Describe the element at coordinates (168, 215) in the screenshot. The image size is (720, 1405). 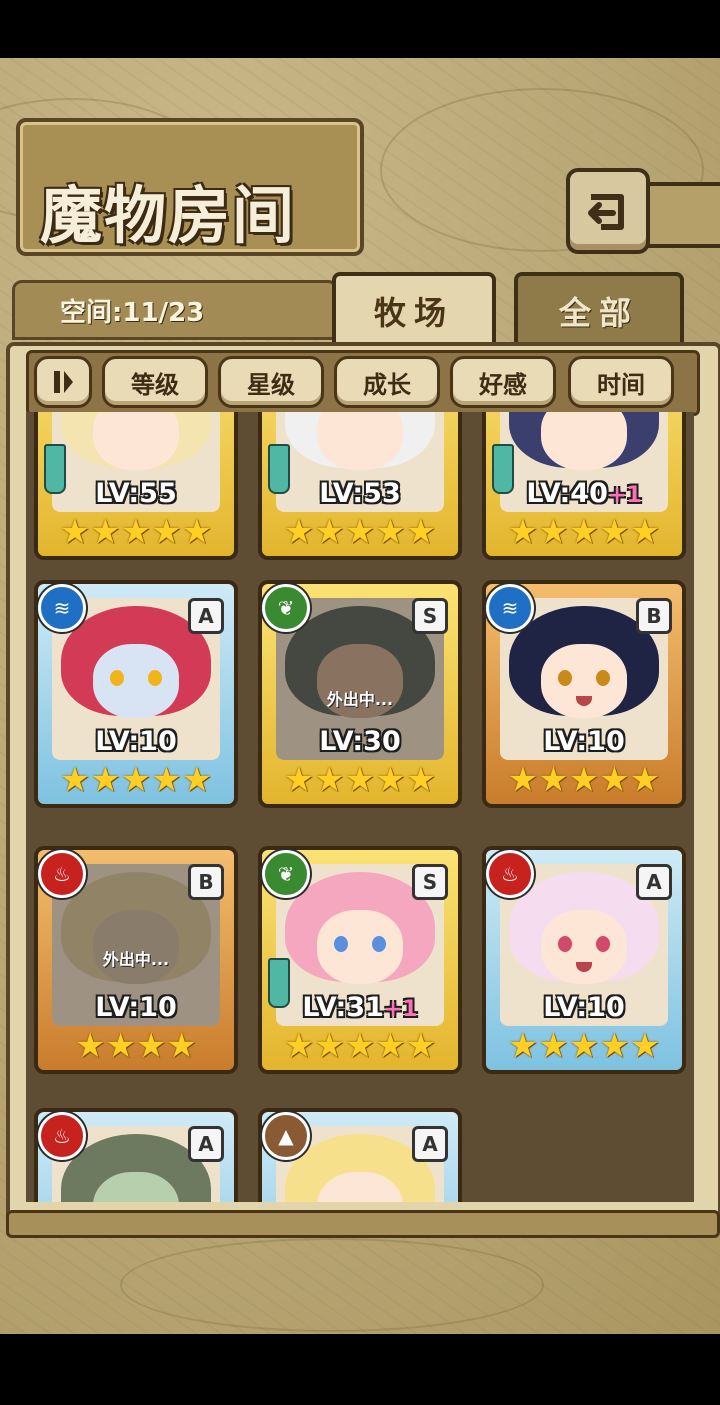
I see `page-title: 魔物房间` at that location.